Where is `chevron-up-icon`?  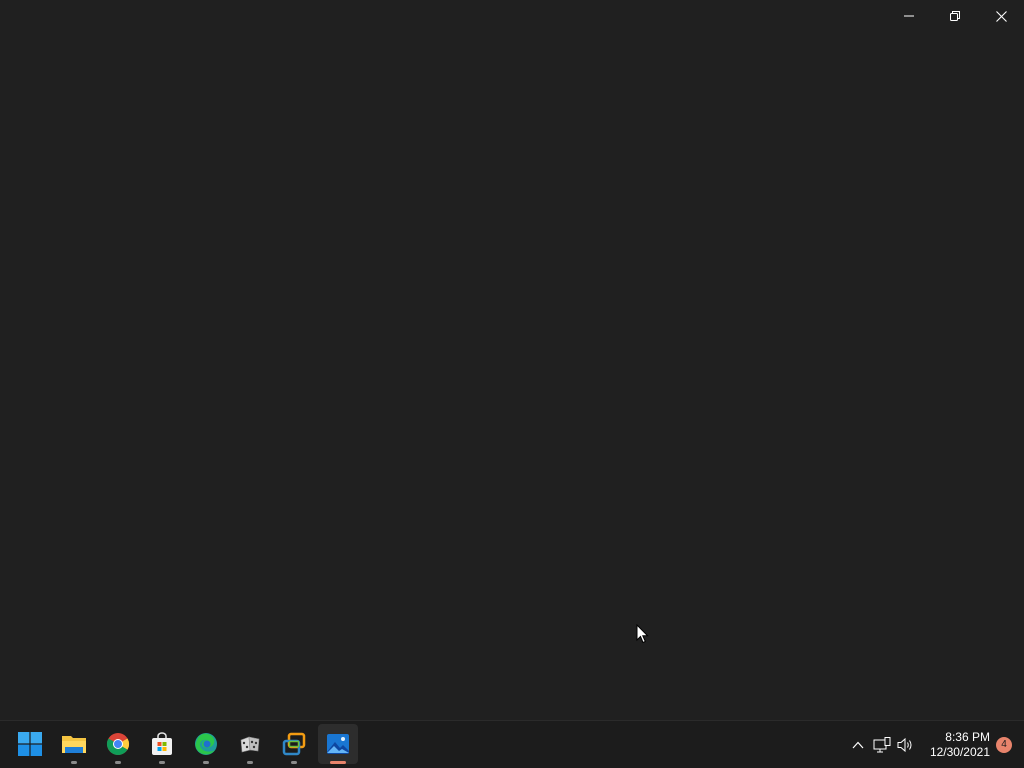 chevron-up-icon is located at coordinates (858, 744).